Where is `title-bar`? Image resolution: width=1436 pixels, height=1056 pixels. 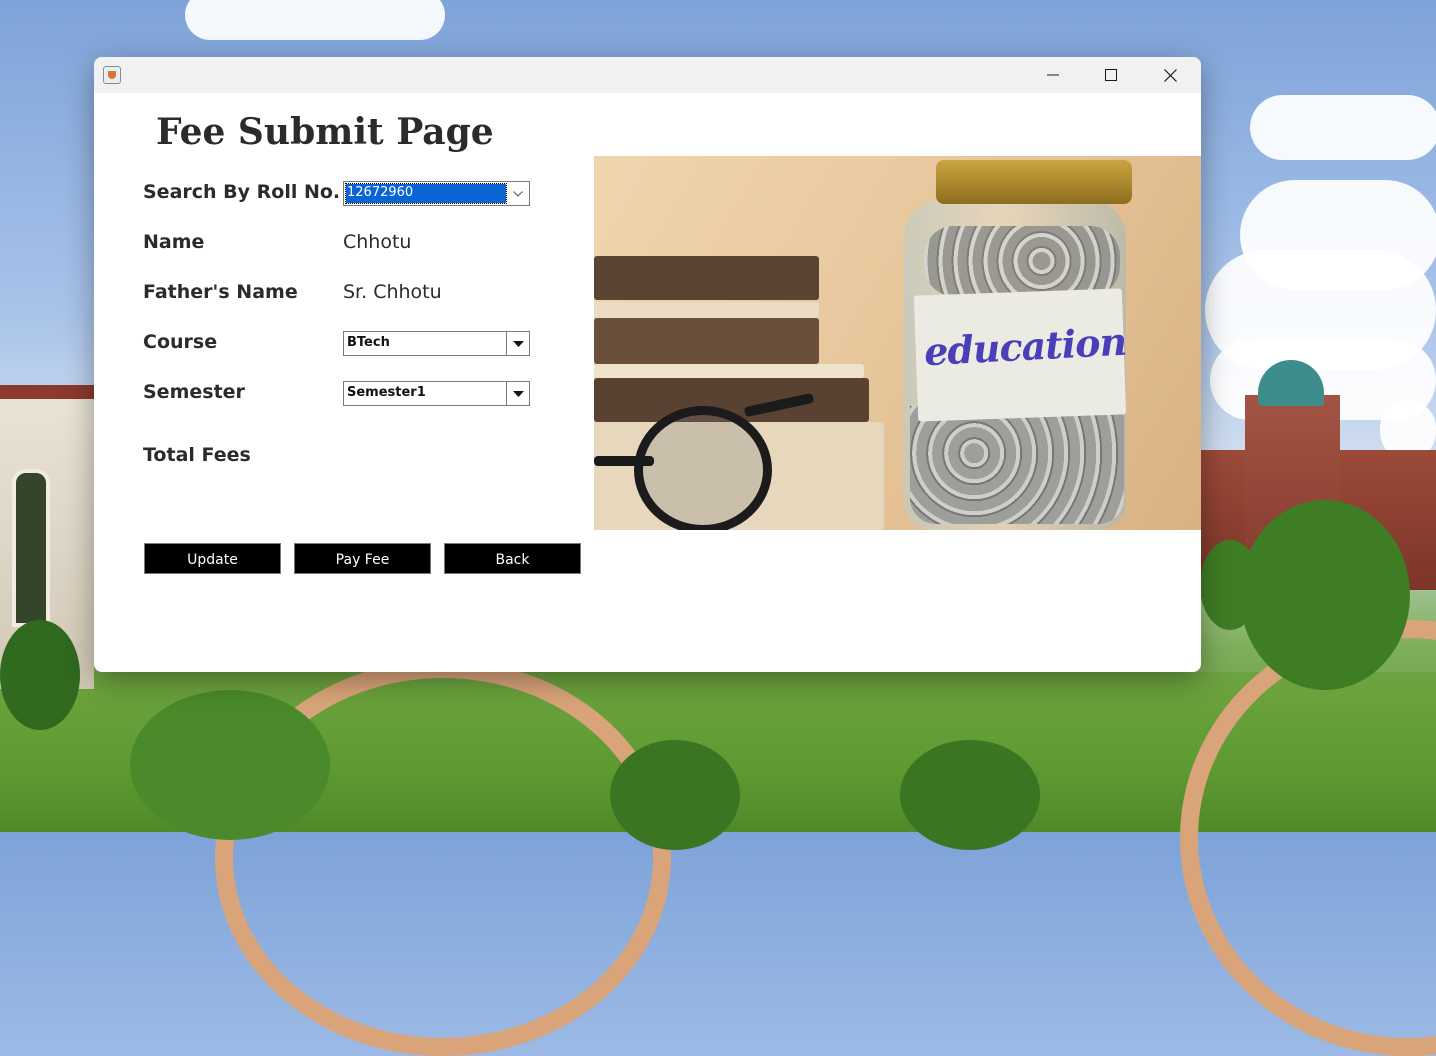
title-bar is located at coordinates (647, 75).